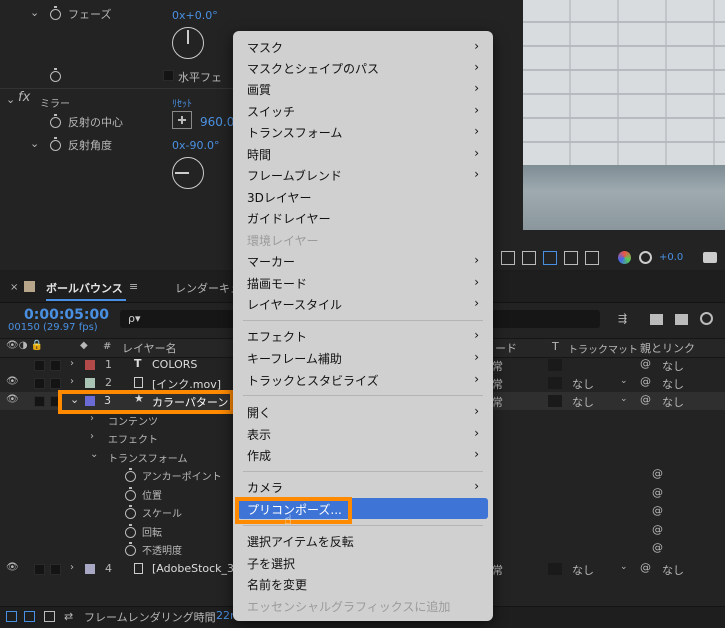  Describe the element at coordinates (363, 411) in the screenshot. I see `menu-item-open: 開く ›` at that location.